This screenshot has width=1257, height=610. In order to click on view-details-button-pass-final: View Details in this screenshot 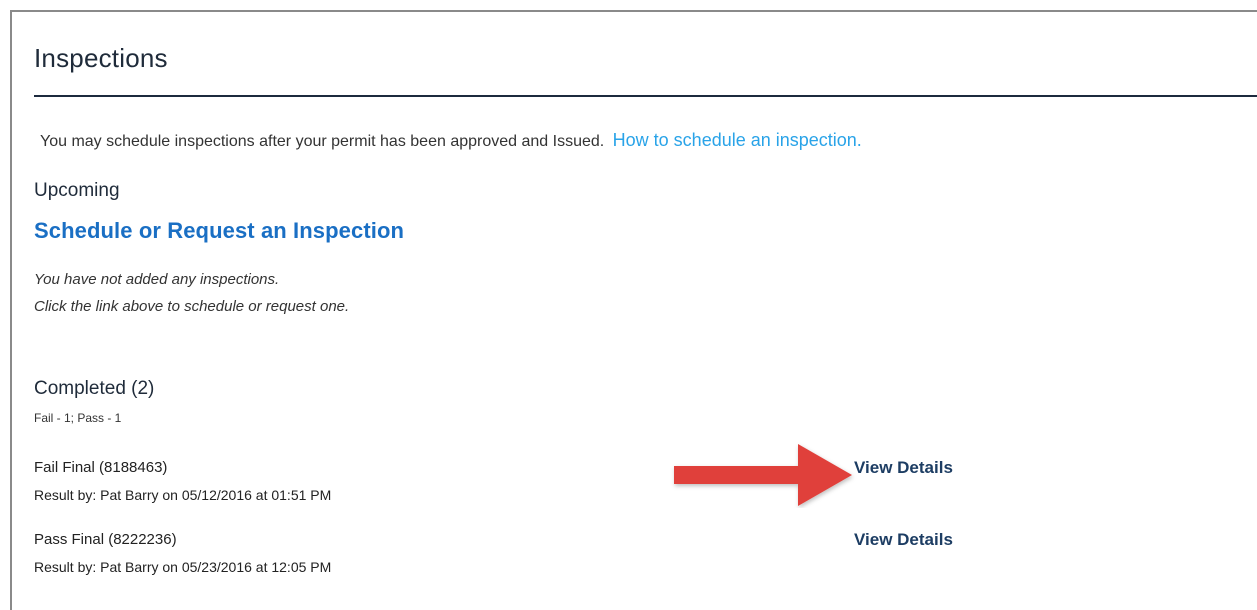, I will do `click(903, 540)`.